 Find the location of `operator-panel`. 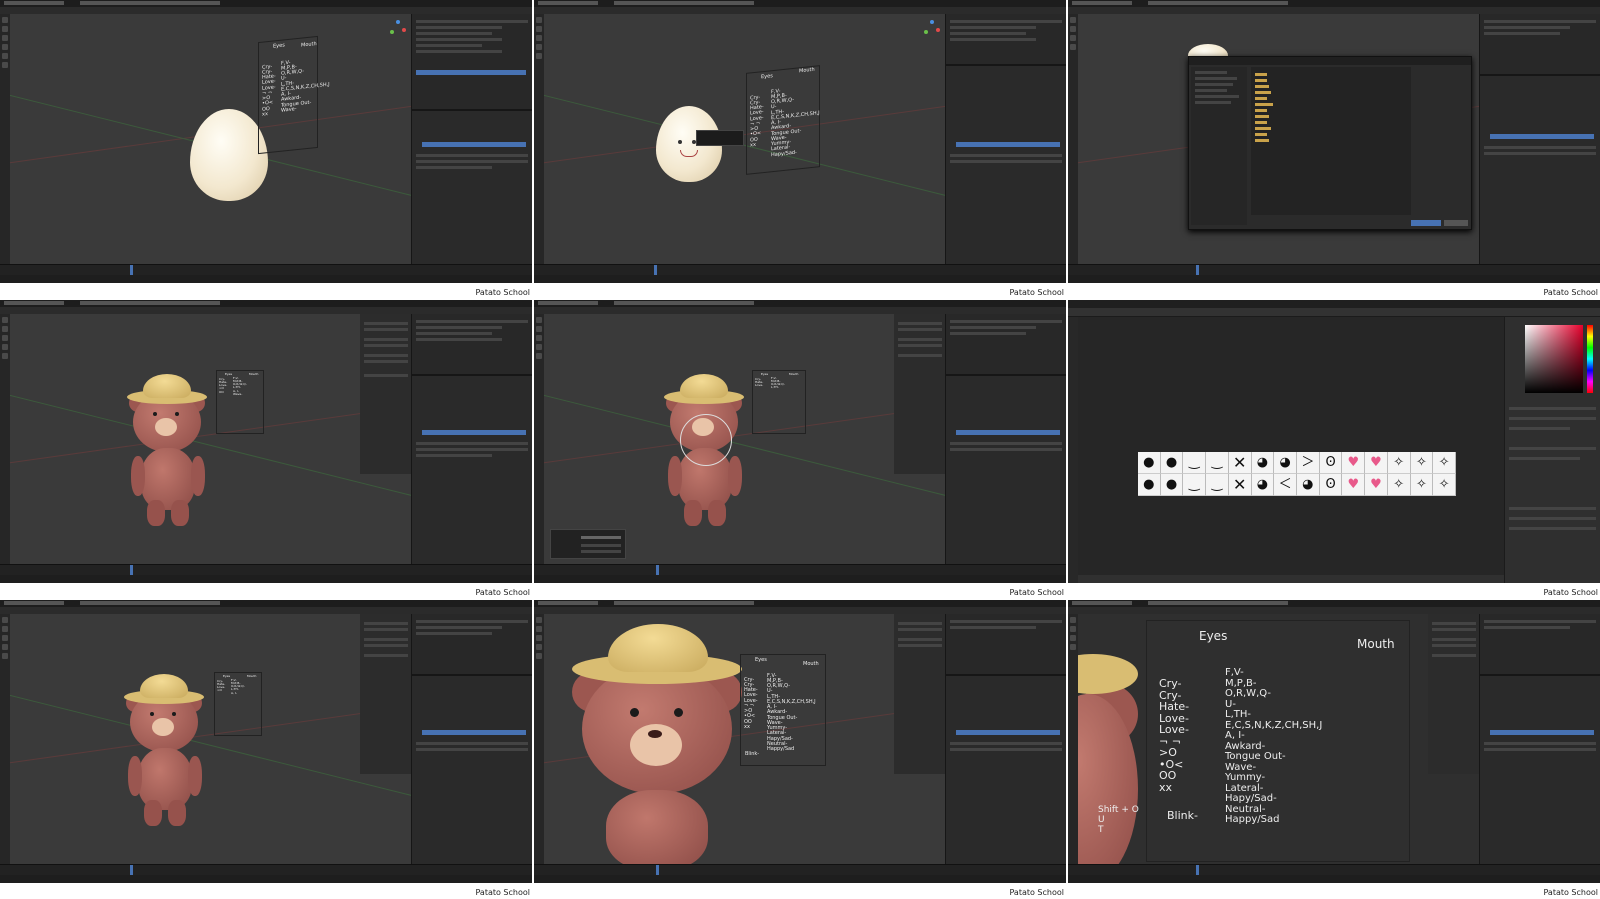

operator-panel is located at coordinates (588, 544).